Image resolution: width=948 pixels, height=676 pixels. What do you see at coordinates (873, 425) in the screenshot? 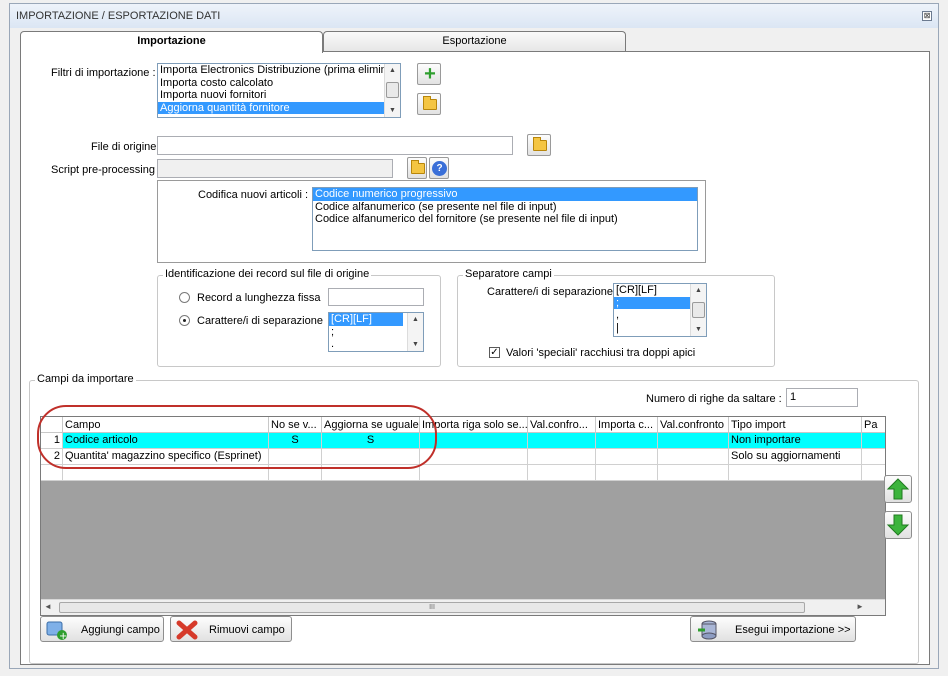
I see `column-header: Pa` at bounding box center [873, 425].